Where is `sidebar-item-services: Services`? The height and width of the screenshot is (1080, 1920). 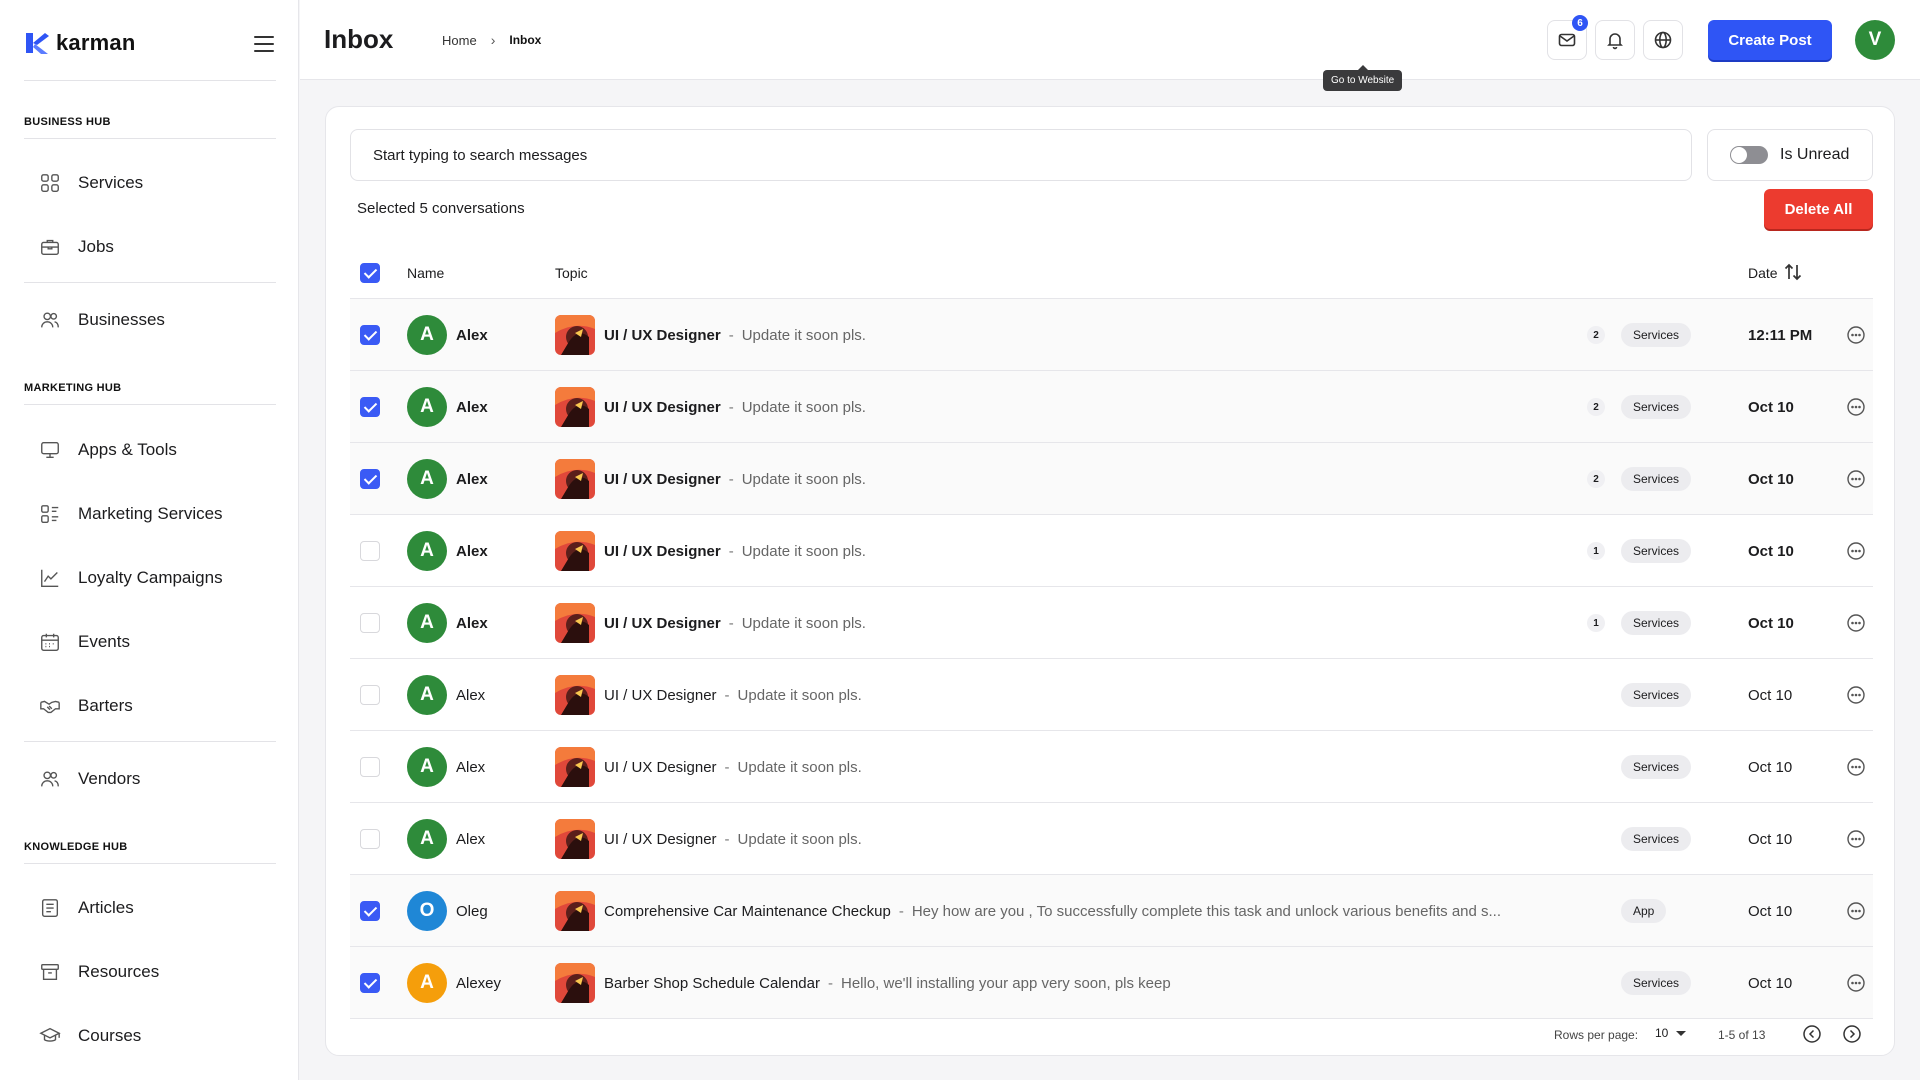 sidebar-item-services: Services is located at coordinates (150, 183).